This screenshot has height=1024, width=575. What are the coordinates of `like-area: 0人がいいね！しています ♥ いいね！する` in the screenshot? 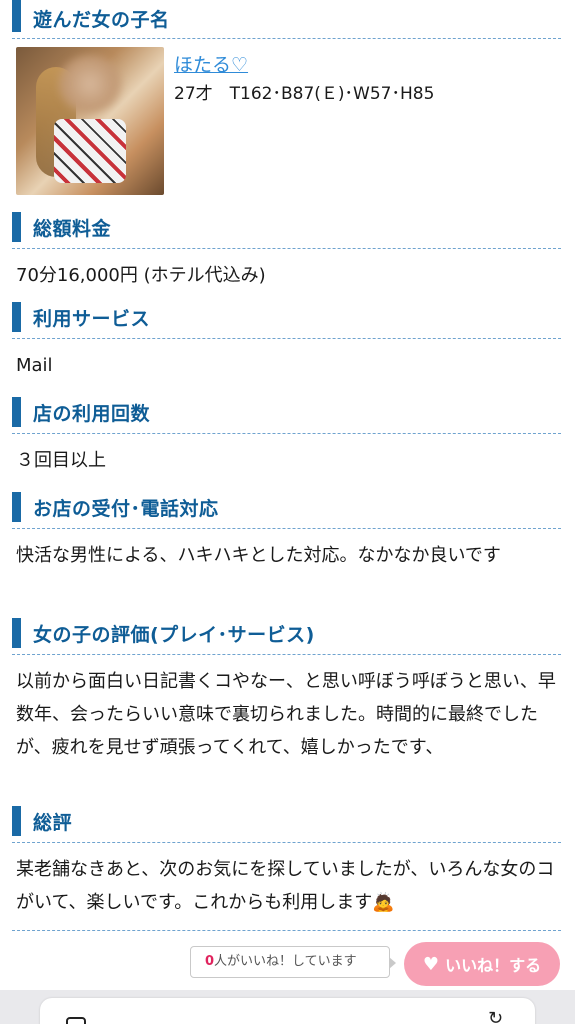 It's located at (287, 958).